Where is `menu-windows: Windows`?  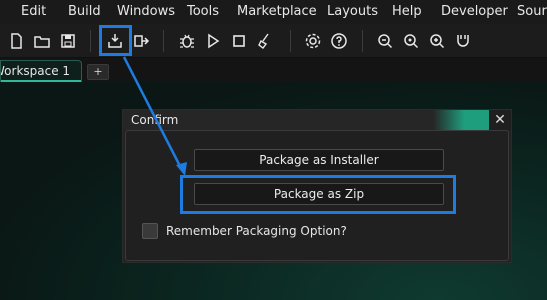 menu-windows: Windows is located at coordinates (146, 11).